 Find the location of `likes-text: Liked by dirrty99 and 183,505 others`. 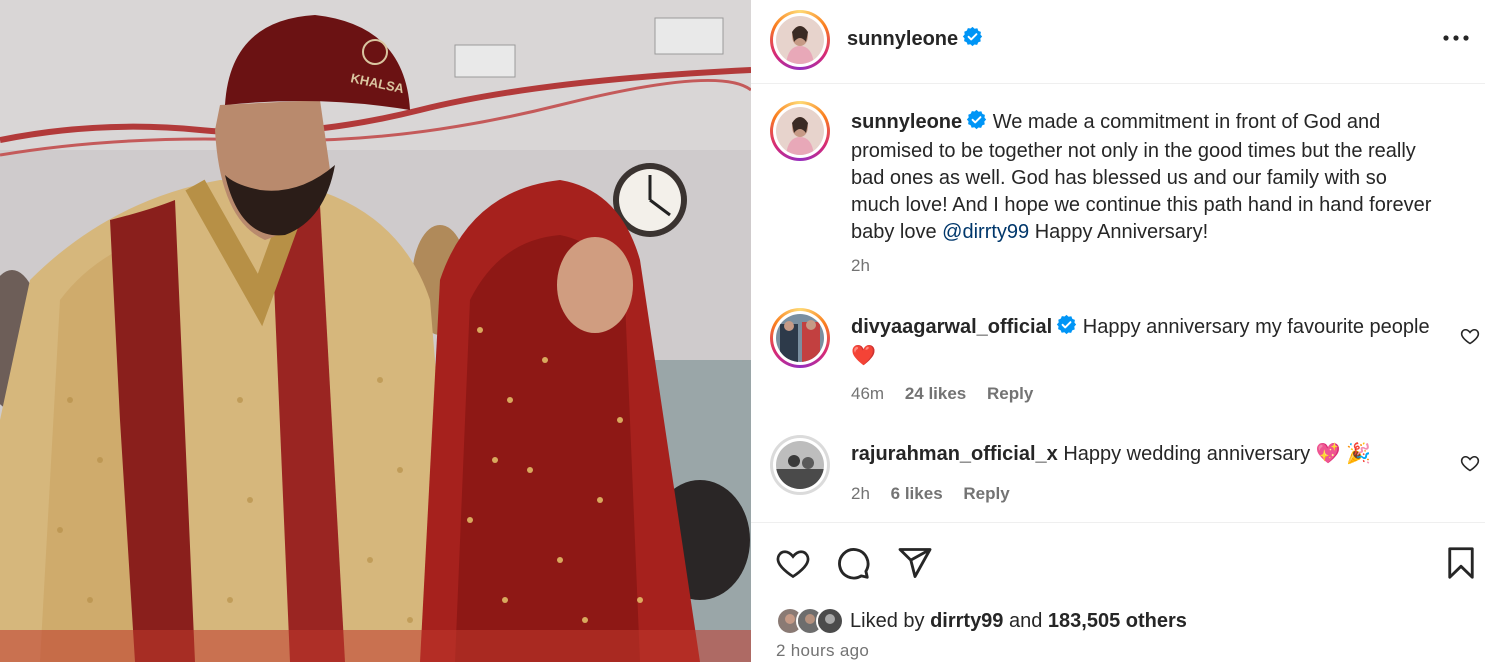

likes-text: Liked by dirrty99 and 183,505 others is located at coordinates (1018, 621).